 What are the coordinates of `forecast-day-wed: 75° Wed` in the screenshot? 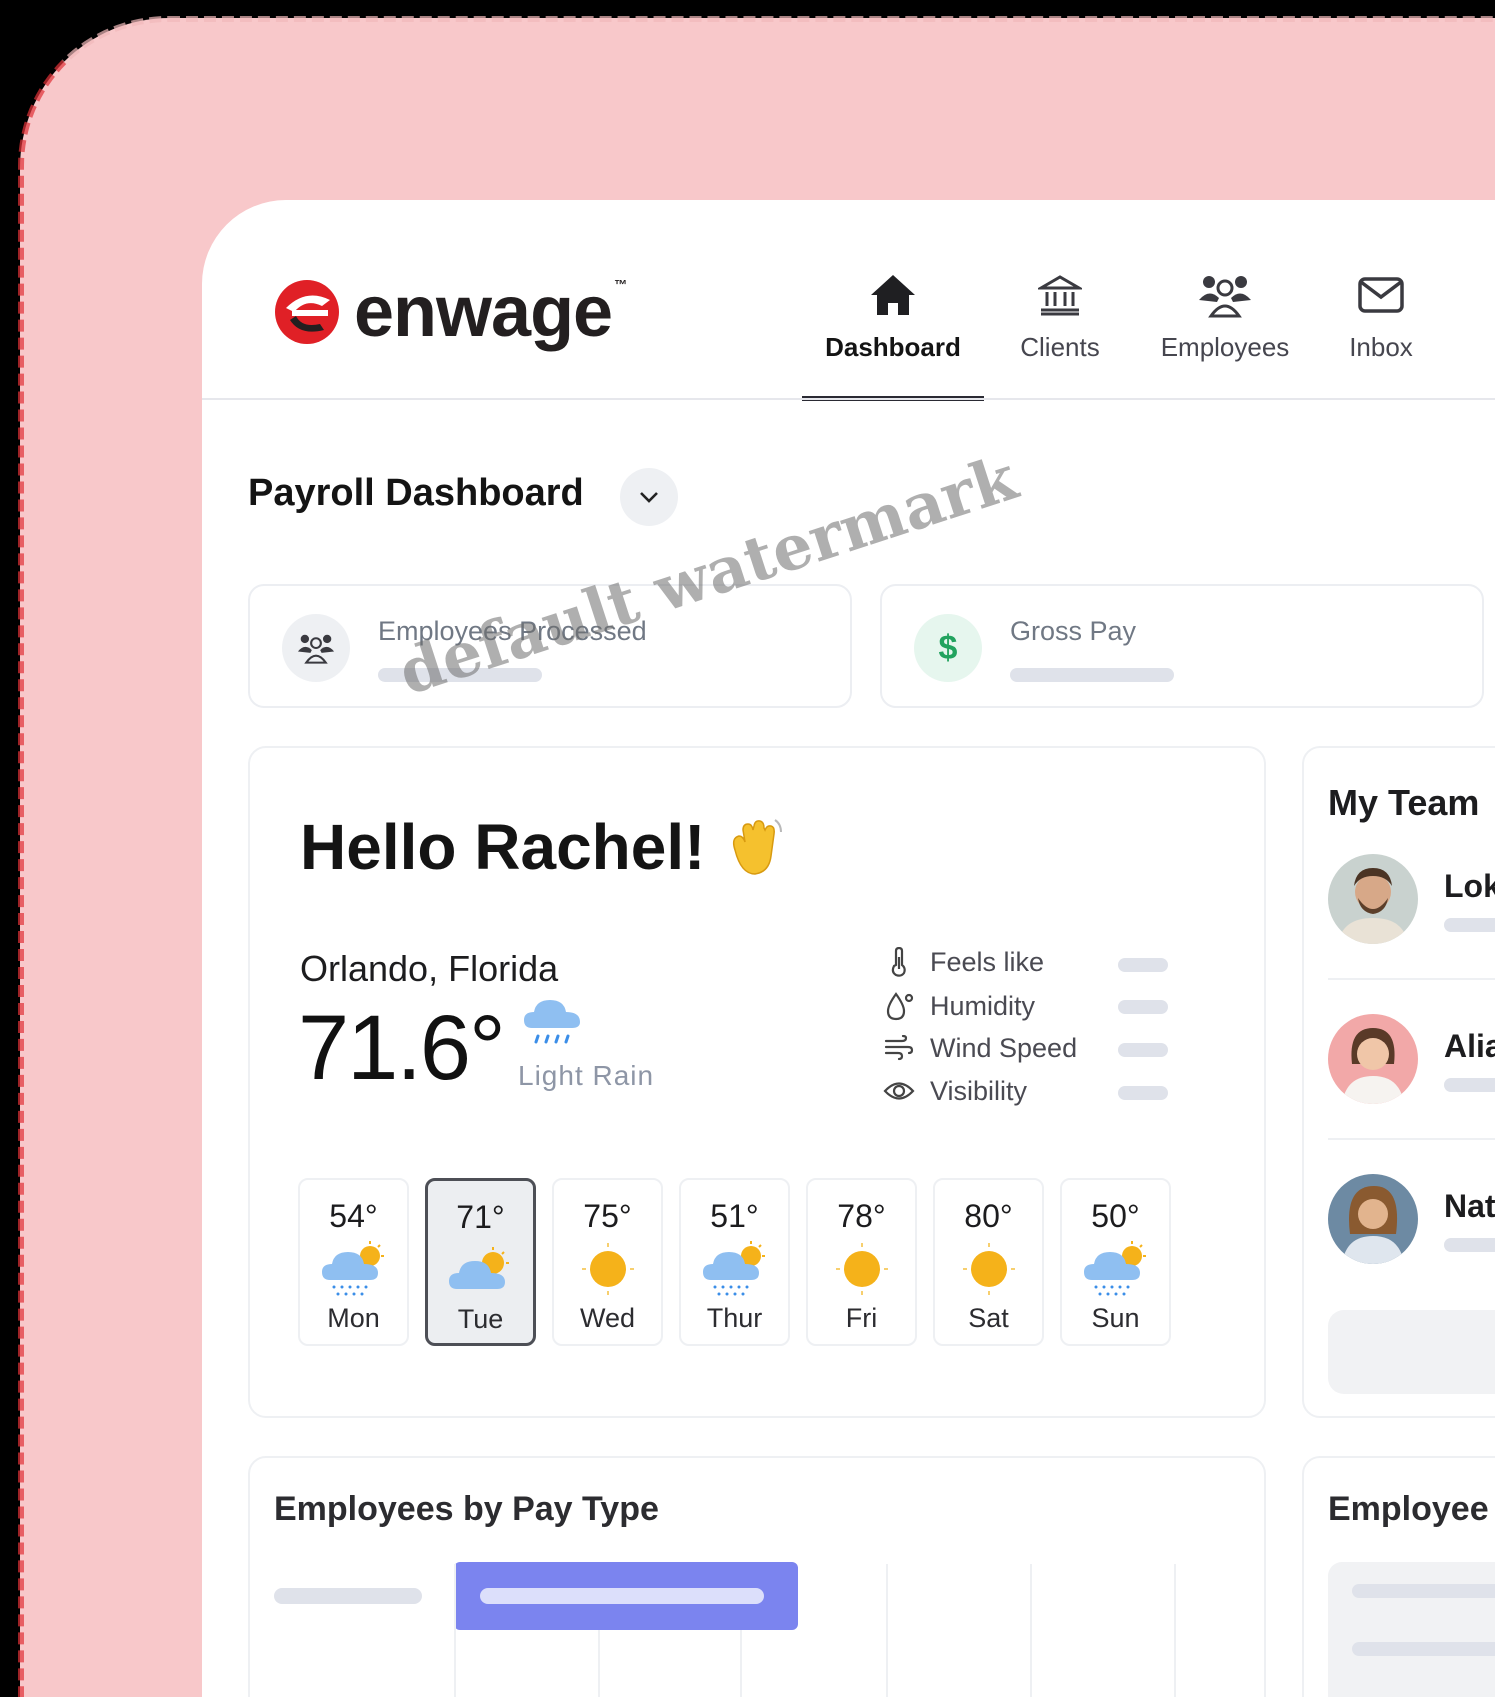 It's located at (607, 1262).